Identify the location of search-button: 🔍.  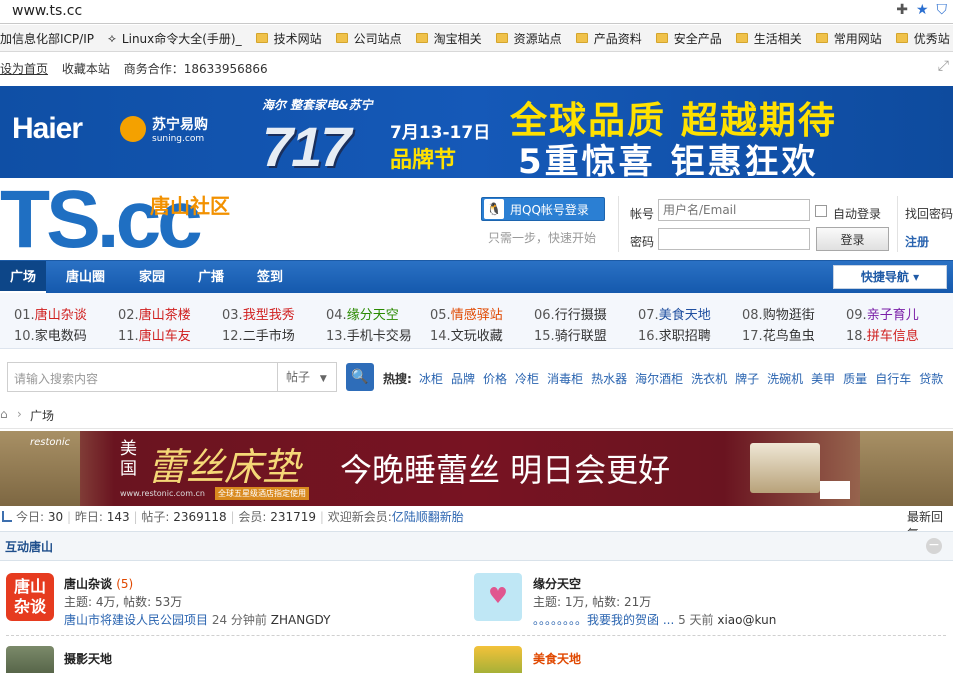
(360, 377).